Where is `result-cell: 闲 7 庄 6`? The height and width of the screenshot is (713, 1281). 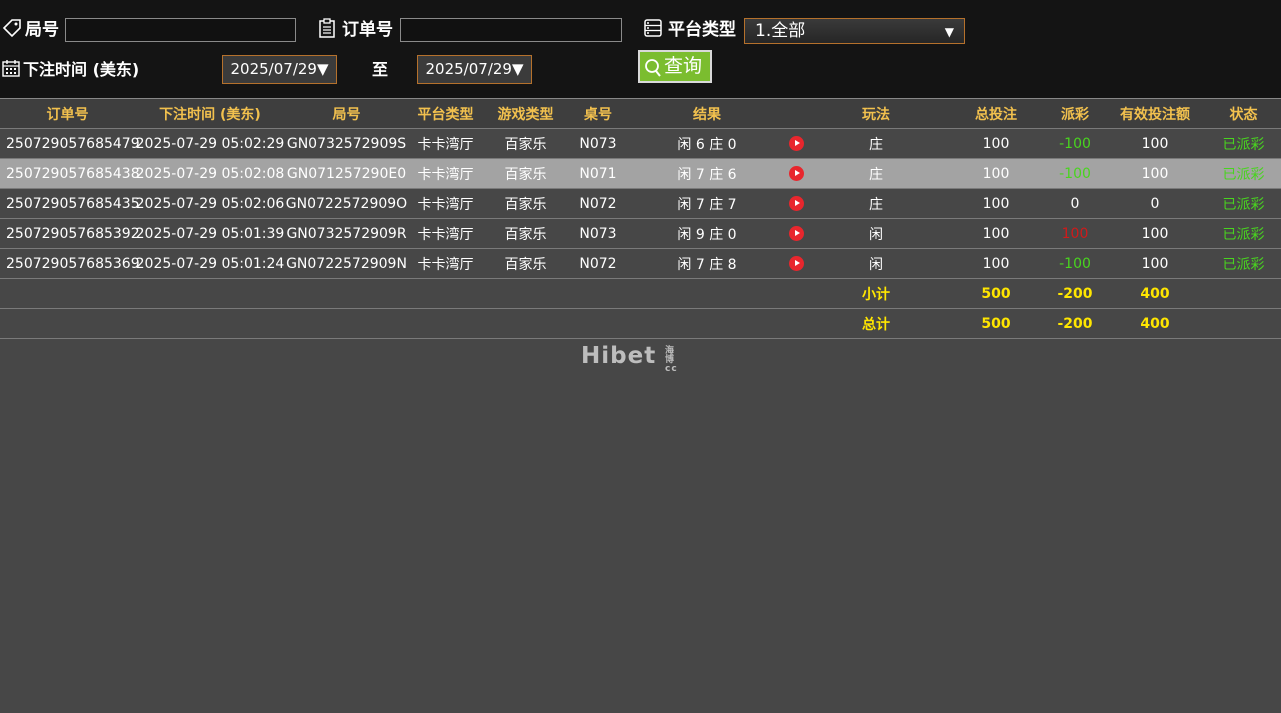 result-cell: 闲 7 庄 6 is located at coordinates (707, 173).